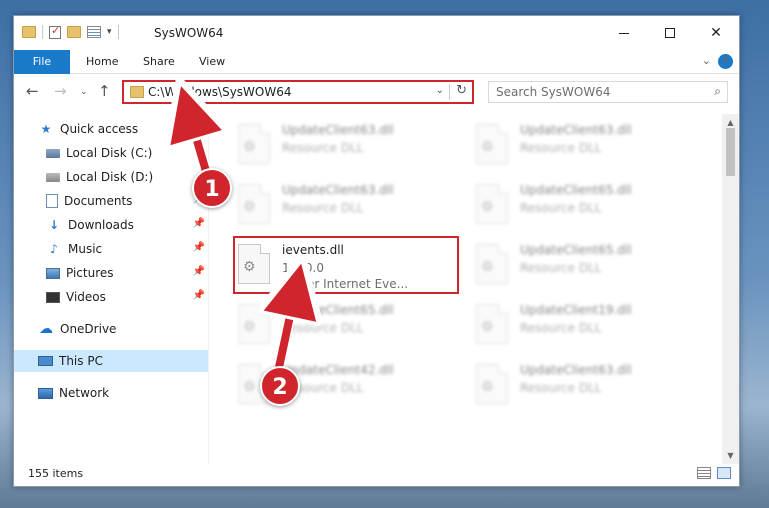 This screenshot has width=769, height=508. I want to click on help-icon: ?, so click(725, 61).